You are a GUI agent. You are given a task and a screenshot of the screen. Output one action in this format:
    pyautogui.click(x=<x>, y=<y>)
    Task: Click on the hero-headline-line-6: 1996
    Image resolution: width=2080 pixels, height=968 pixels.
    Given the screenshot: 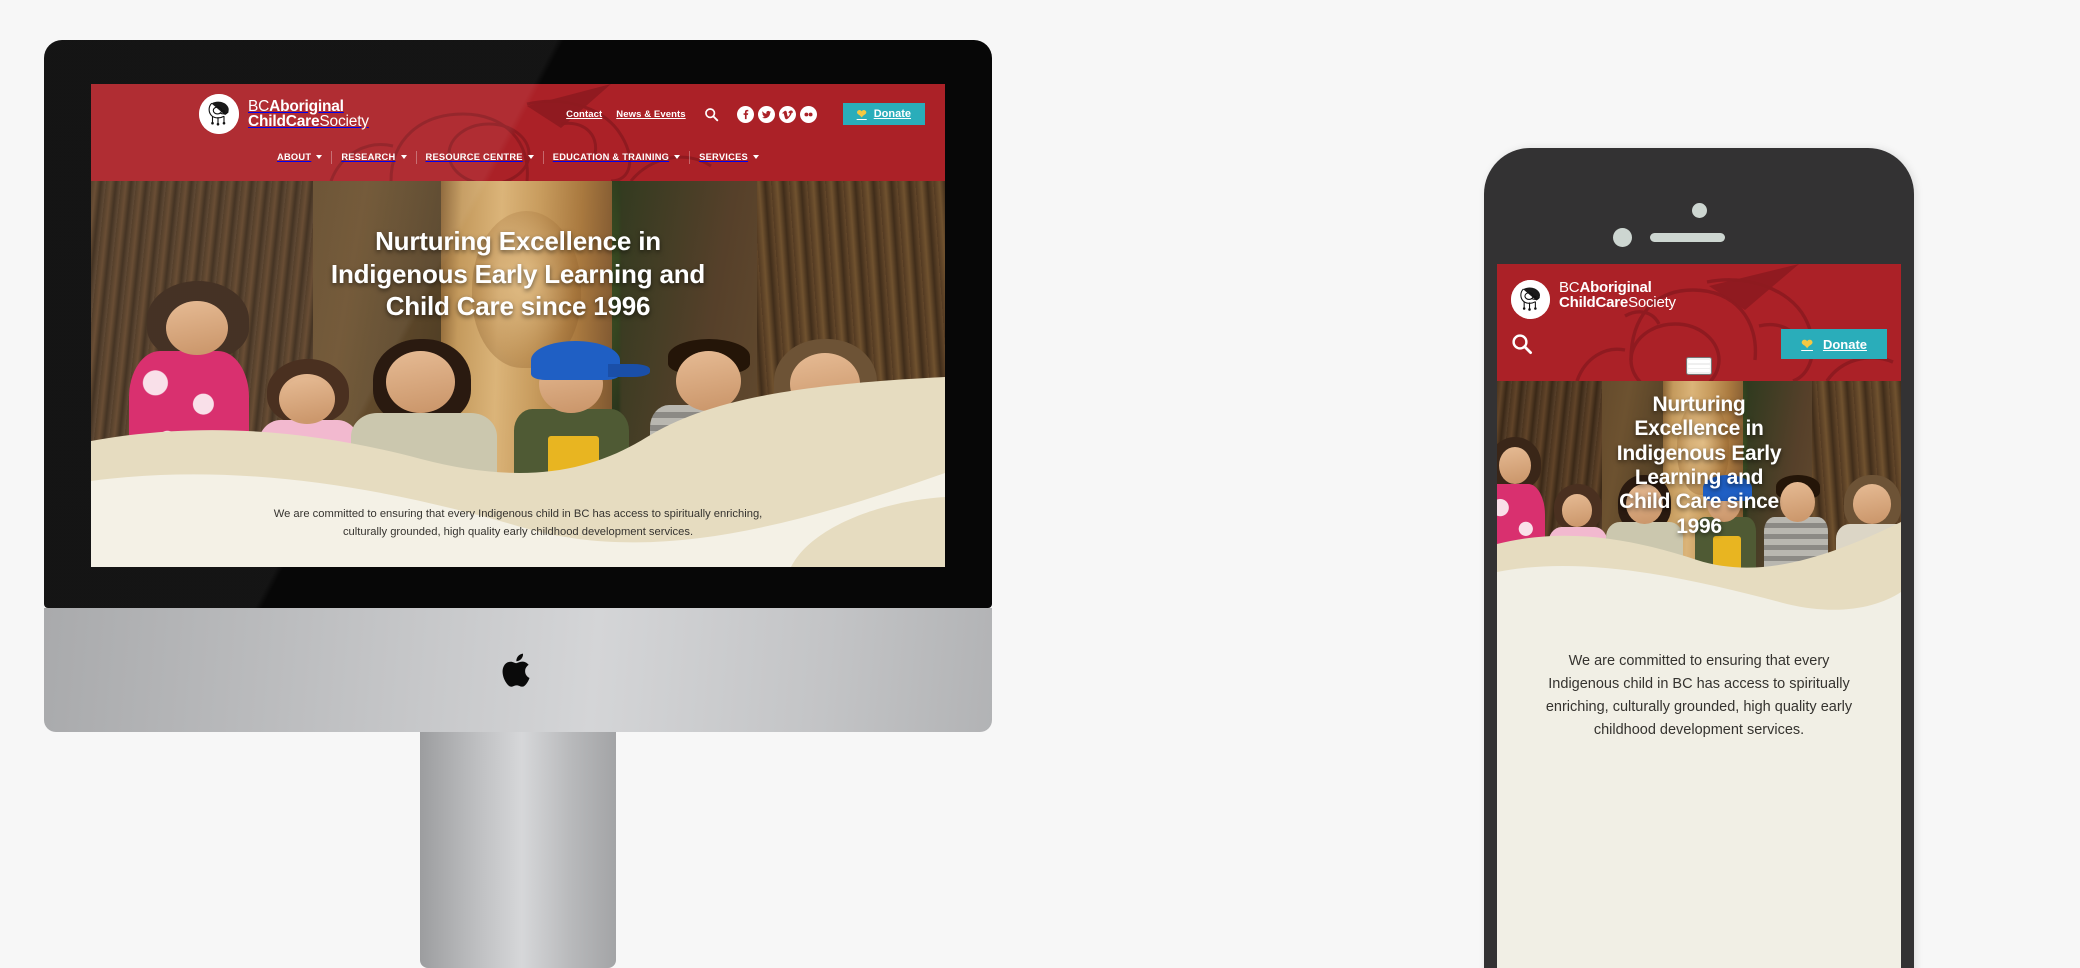 What is the action you would take?
    pyautogui.click(x=1699, y=526)
    